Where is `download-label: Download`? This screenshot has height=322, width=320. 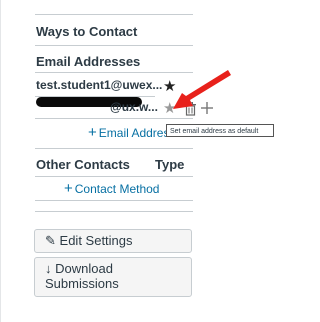
download-label: Download is located at coordinates (84, 268).